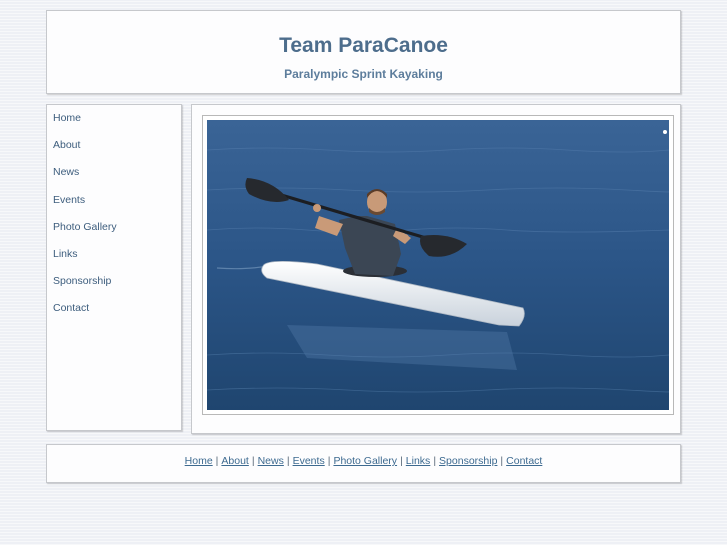  What do you see at coordinates (468, 461) in the screenshot?
I see `footer-link-sponsorship: Sponsorship` at bounding box center [468, 461].